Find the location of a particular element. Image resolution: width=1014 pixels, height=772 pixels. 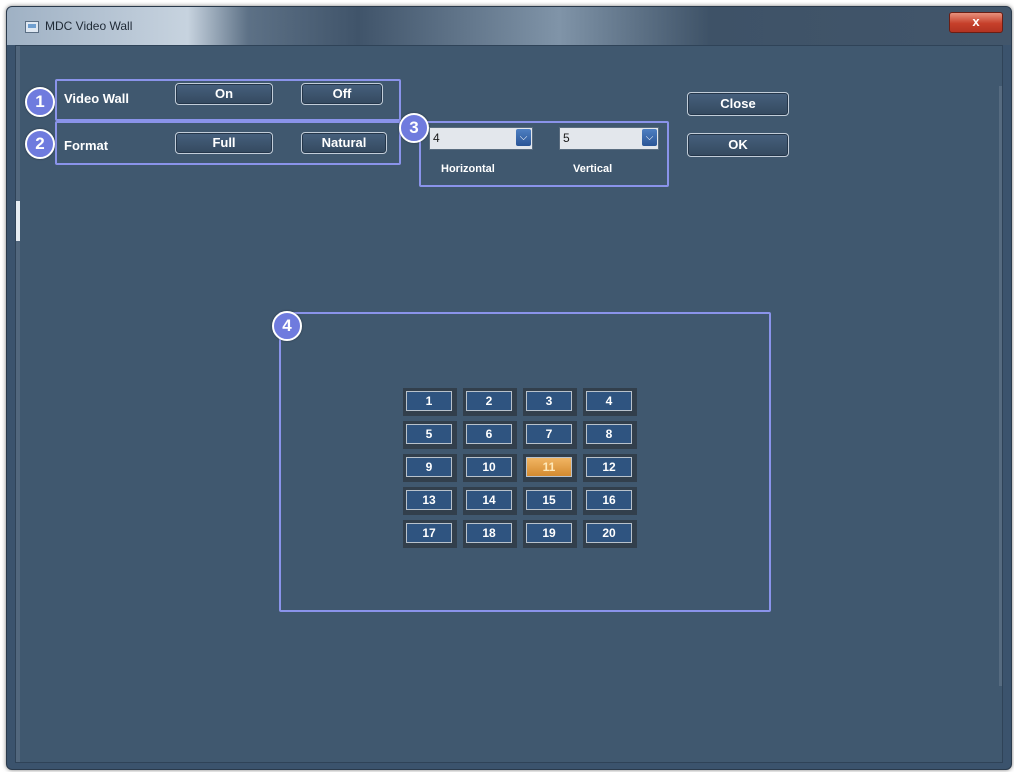

grid-cell: 4 is located at coordinates (610, 402).